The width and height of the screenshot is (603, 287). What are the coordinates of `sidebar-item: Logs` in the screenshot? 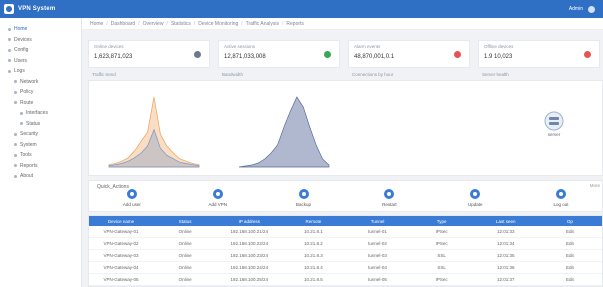 It's located at (40, 71).